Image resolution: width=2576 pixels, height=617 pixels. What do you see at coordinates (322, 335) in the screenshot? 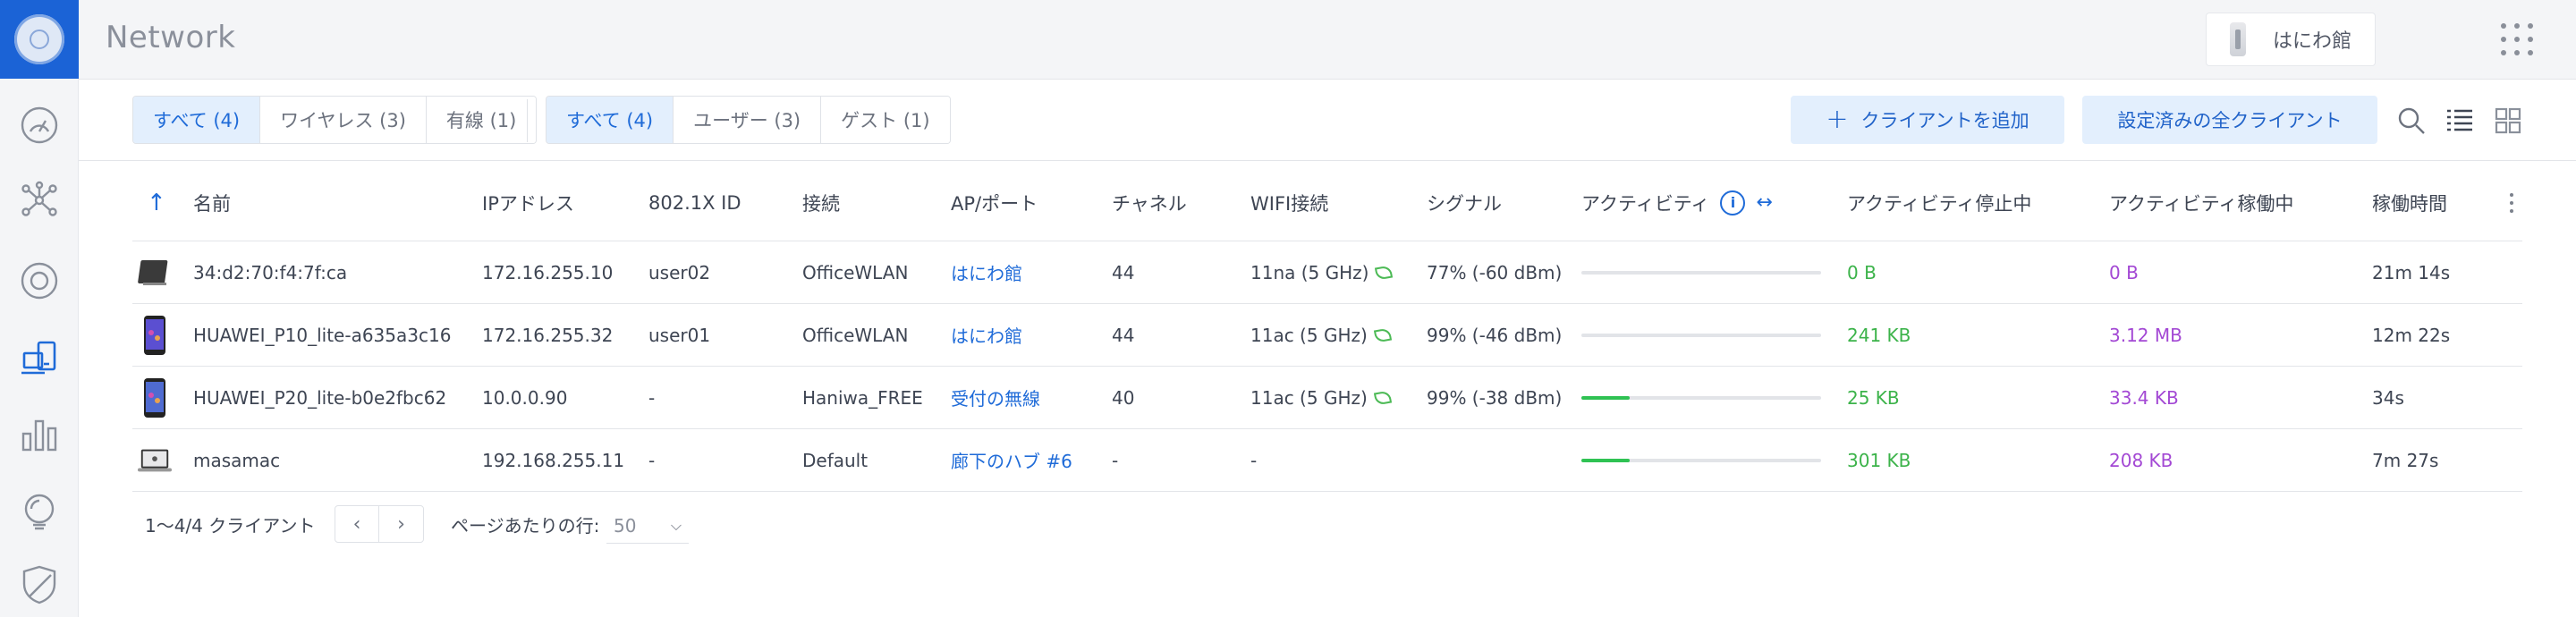
I see `client-name: HUAWEI_P10_lite-a635a3c16` at bounding box center [322, 335].